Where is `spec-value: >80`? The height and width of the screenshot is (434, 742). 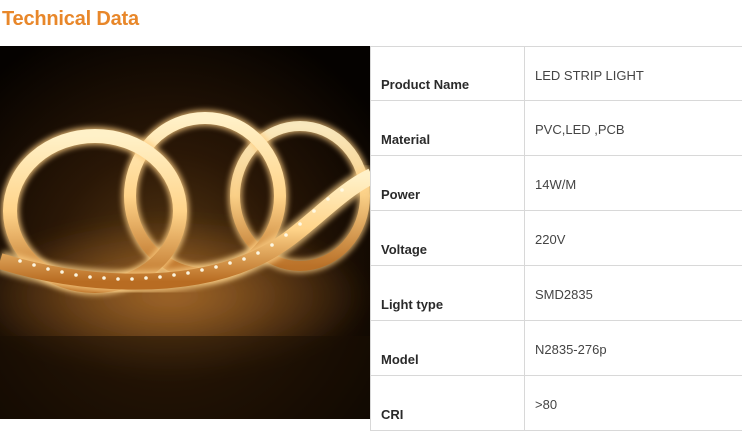 spec-value: >80 is located at coordinates (546, 404).